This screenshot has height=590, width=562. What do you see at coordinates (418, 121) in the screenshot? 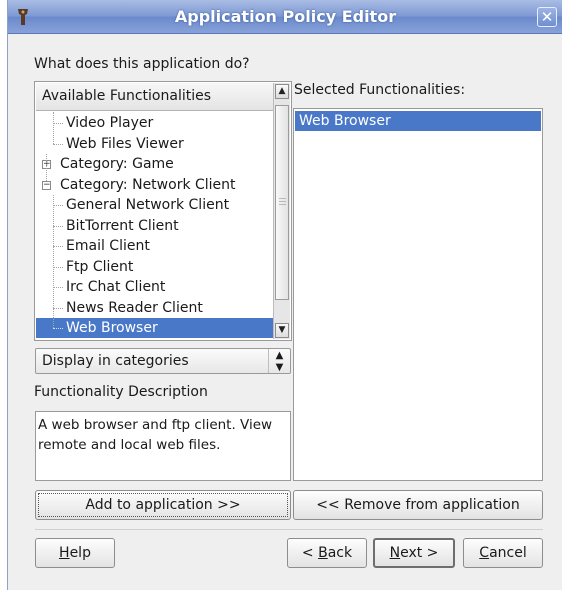
I see `list-item: Web Browser` at bounding box center [418, 121].